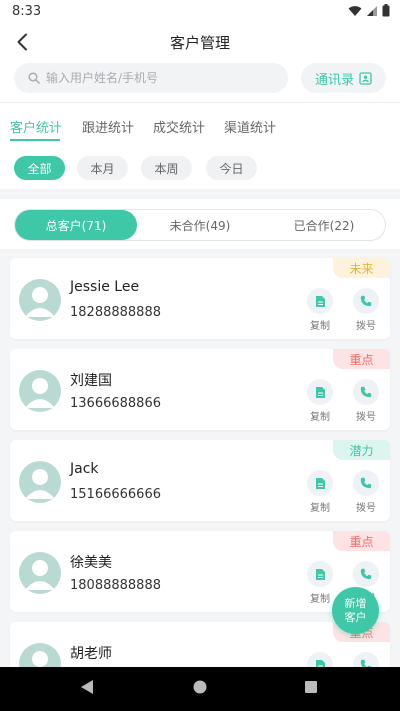 The width and height of the screenshot is (400, 711). I want to click on customer-phone: 18288888888, so click(115, 312).